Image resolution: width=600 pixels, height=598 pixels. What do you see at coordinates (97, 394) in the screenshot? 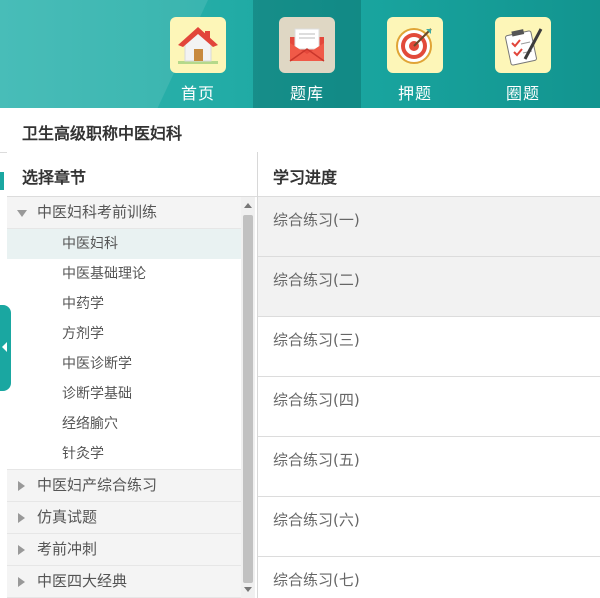
I see `chapter-item-label: 诊断学基础` at bounding box center [97, 394].